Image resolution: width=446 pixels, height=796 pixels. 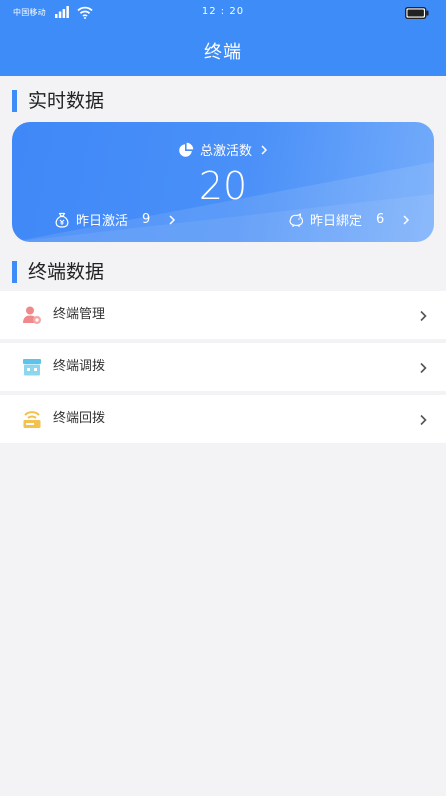 I want to click on menu-item-terminal-transfer: 终端调拨, so click(x=223, y=367).